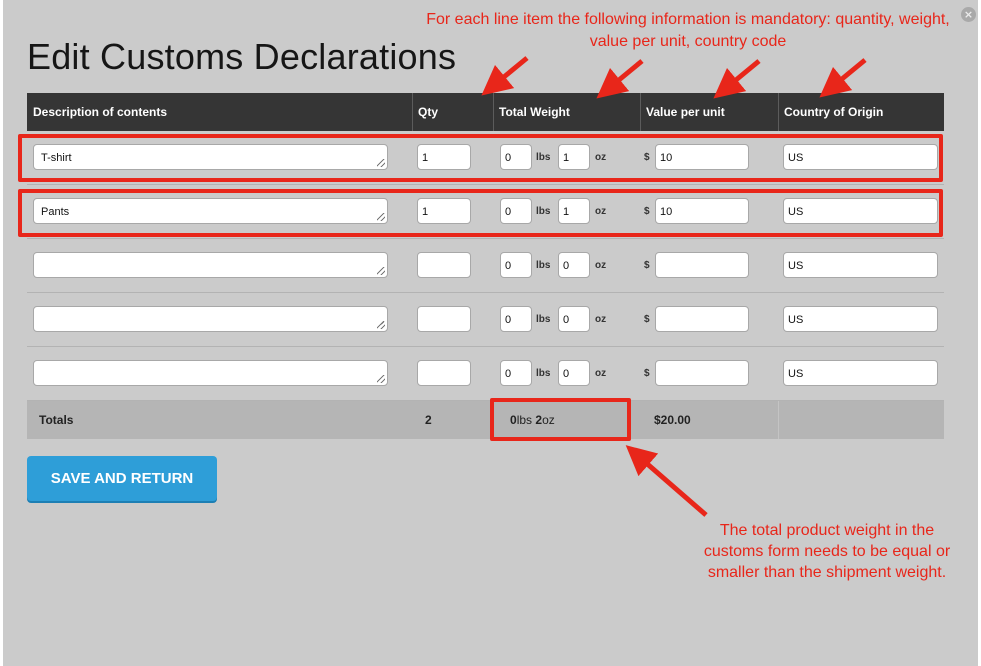 Image resolution: width=981 pixels, height=666 pixels. Describe the element at coordinates (834, 112) in the screenshot. I see `column-country: Country of Origin` at that location.